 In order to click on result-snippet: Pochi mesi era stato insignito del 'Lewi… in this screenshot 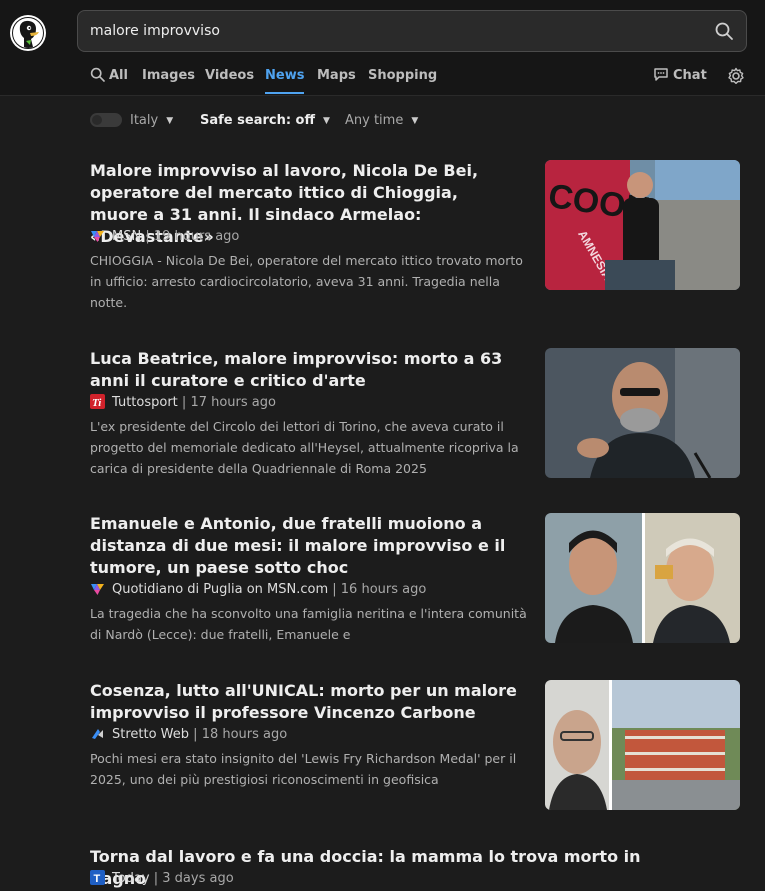, I will do `click(303, 769)`.